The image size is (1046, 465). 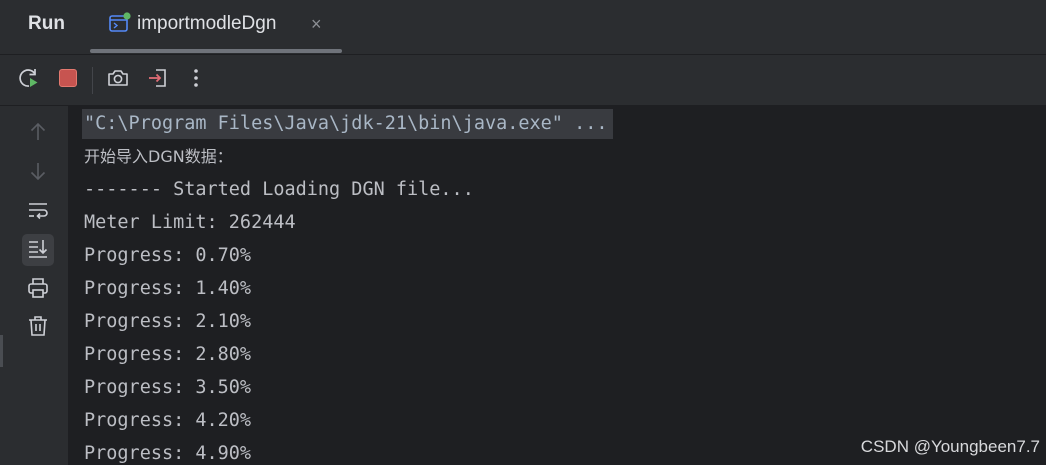 What do you see at coordinates (523, 80) in the screenshot?
I see `run-toolbar` at bounding box center [523, 80].